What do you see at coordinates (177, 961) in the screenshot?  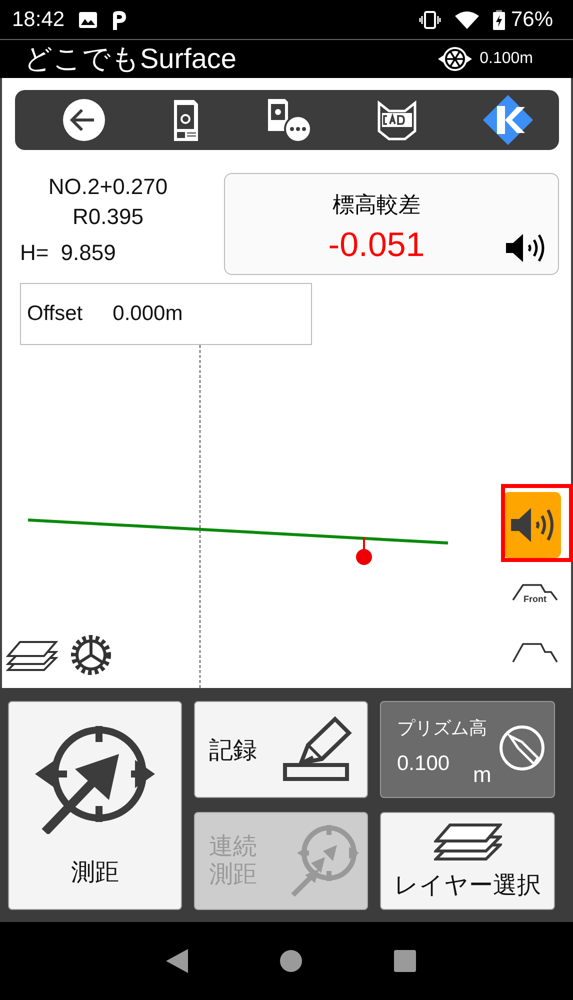 I see `back-nav-icon` at bounding box center [177, 961].